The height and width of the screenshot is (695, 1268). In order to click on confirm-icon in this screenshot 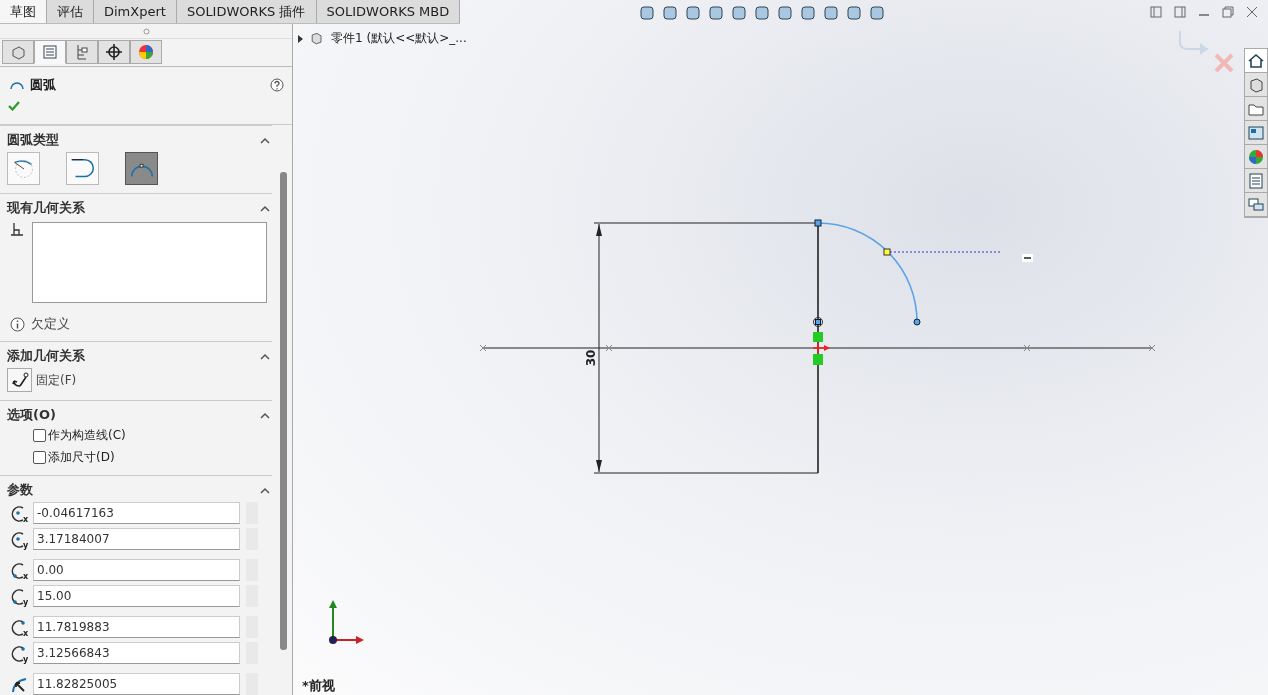, I will do `click(14, 106)`.